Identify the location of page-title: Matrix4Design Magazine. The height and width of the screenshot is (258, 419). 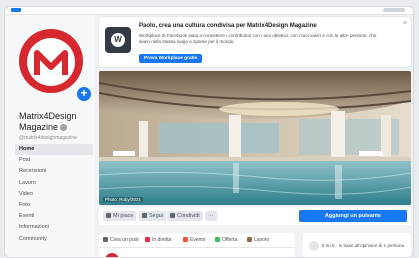
(59, 122).